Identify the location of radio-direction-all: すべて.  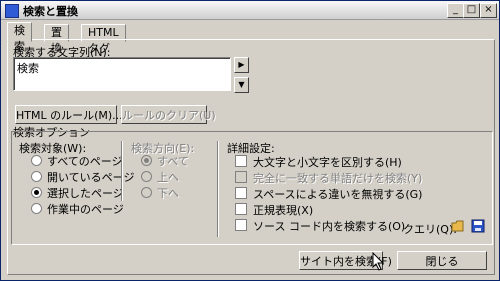
(165, 162).